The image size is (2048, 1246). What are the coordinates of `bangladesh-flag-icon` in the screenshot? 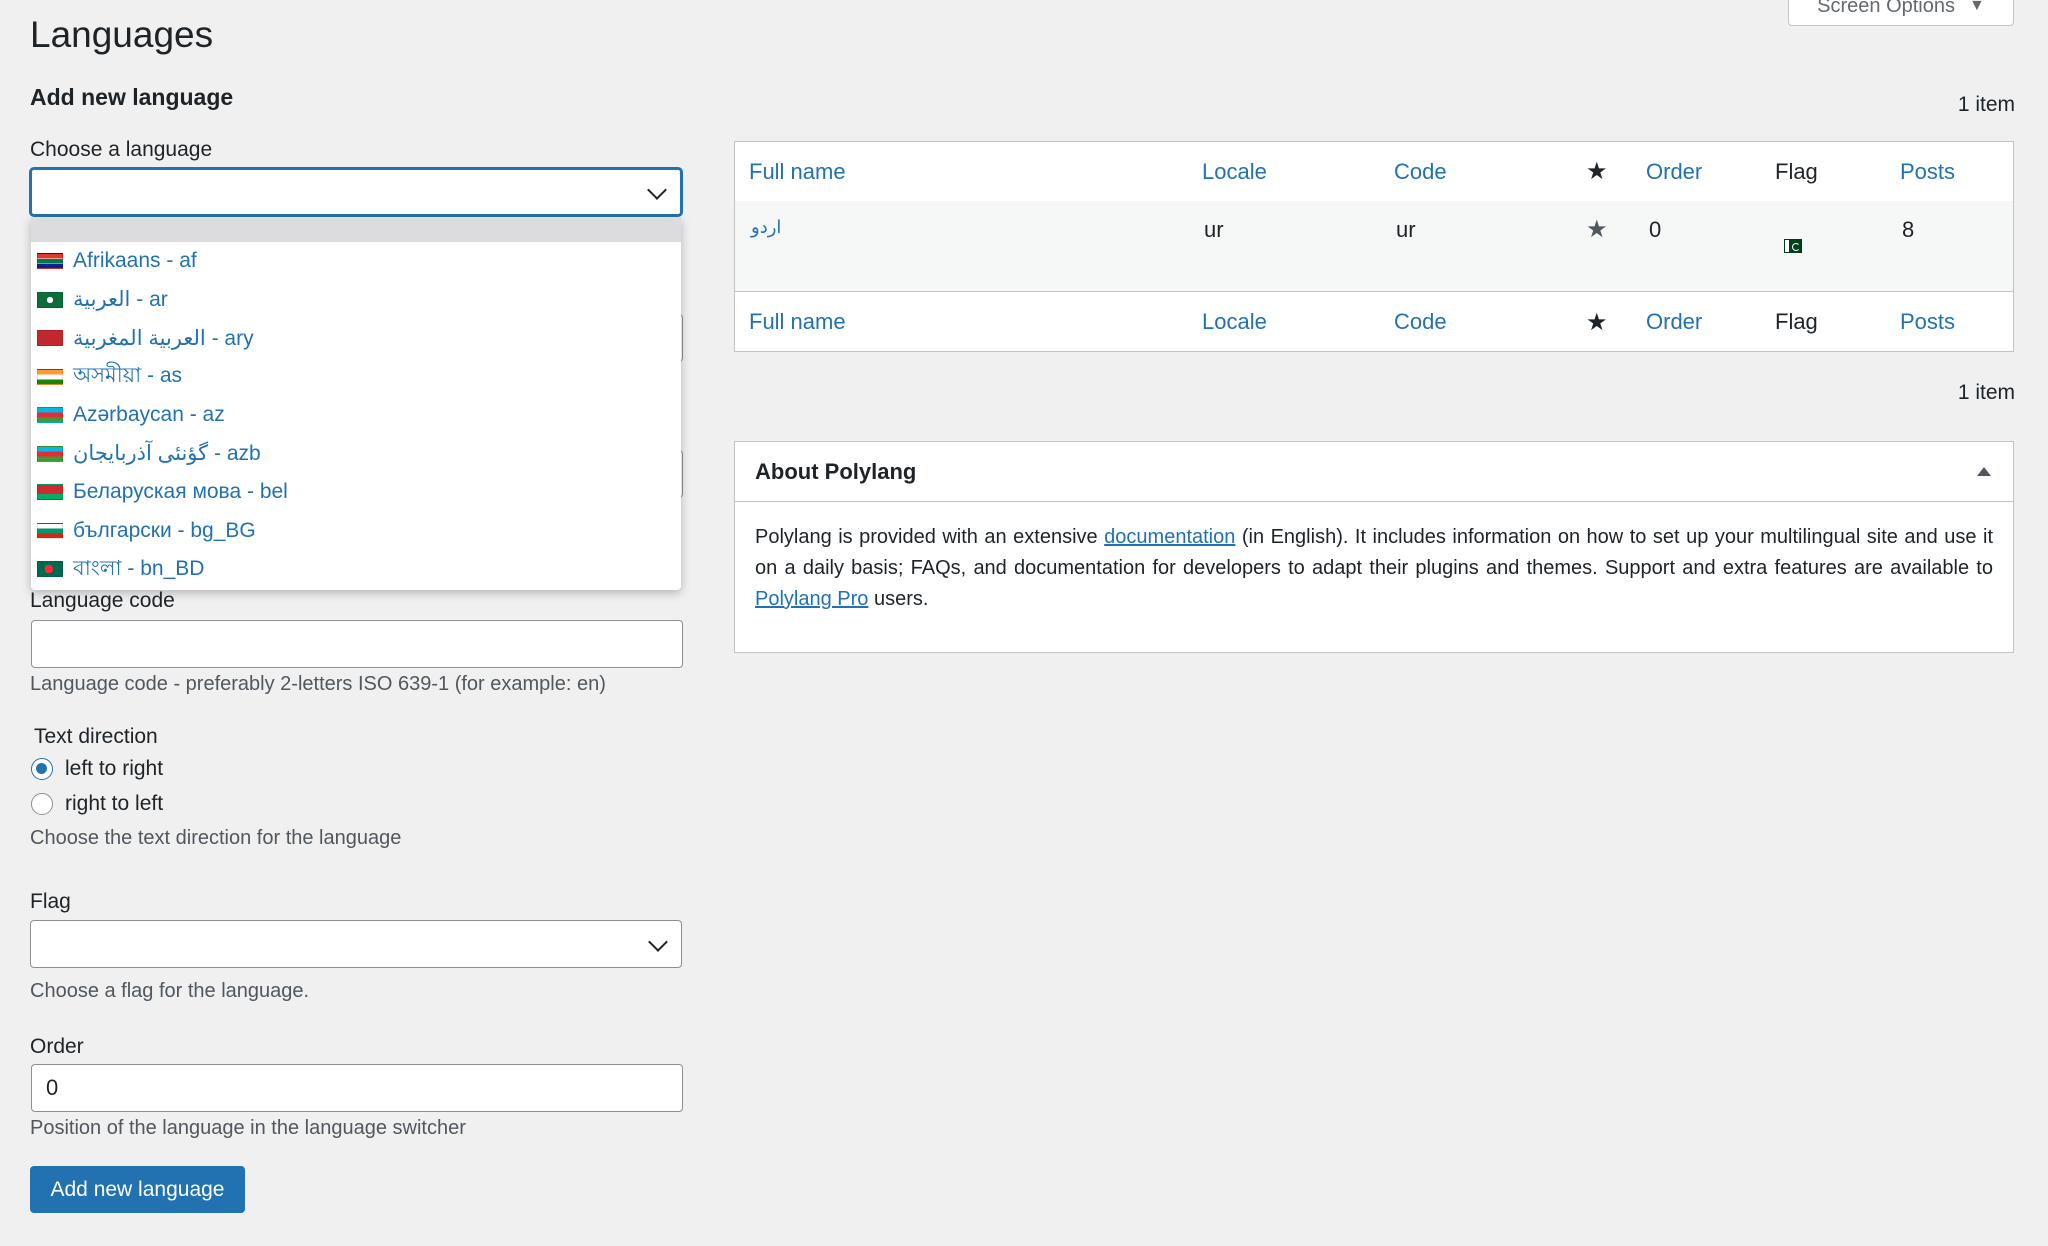 It's located at (50, 569).